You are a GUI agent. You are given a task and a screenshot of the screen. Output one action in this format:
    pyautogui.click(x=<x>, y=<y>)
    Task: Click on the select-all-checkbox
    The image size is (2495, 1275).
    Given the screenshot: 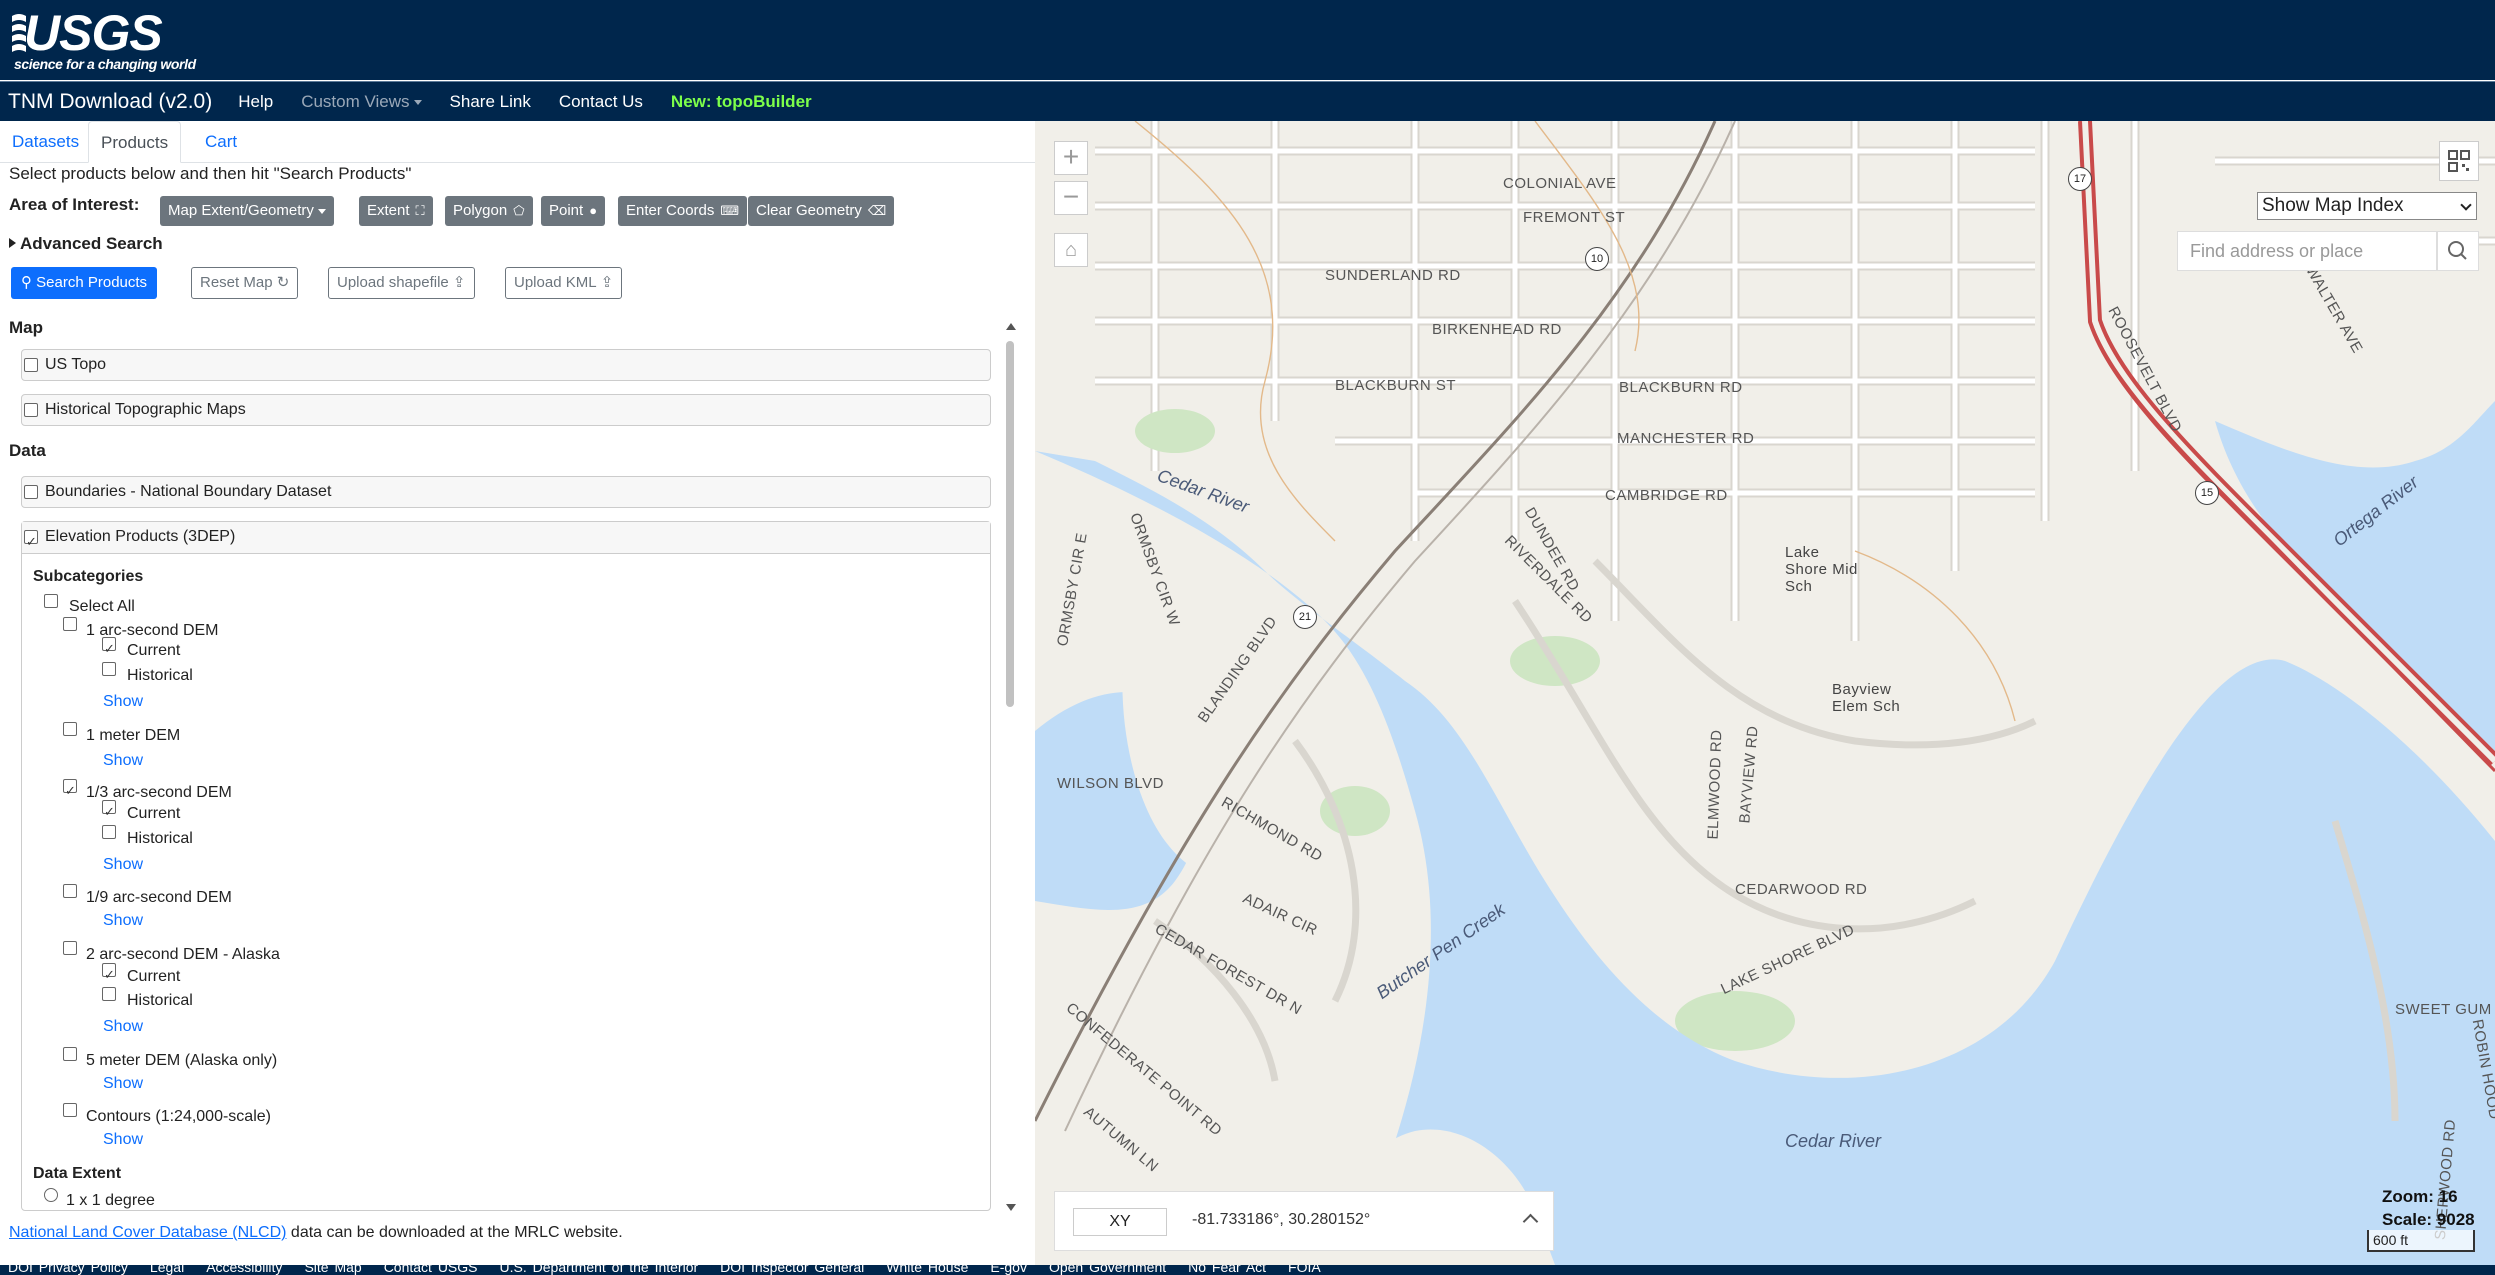 What is the action you would take?
    pyautogui.click(x=51, y=601)
    